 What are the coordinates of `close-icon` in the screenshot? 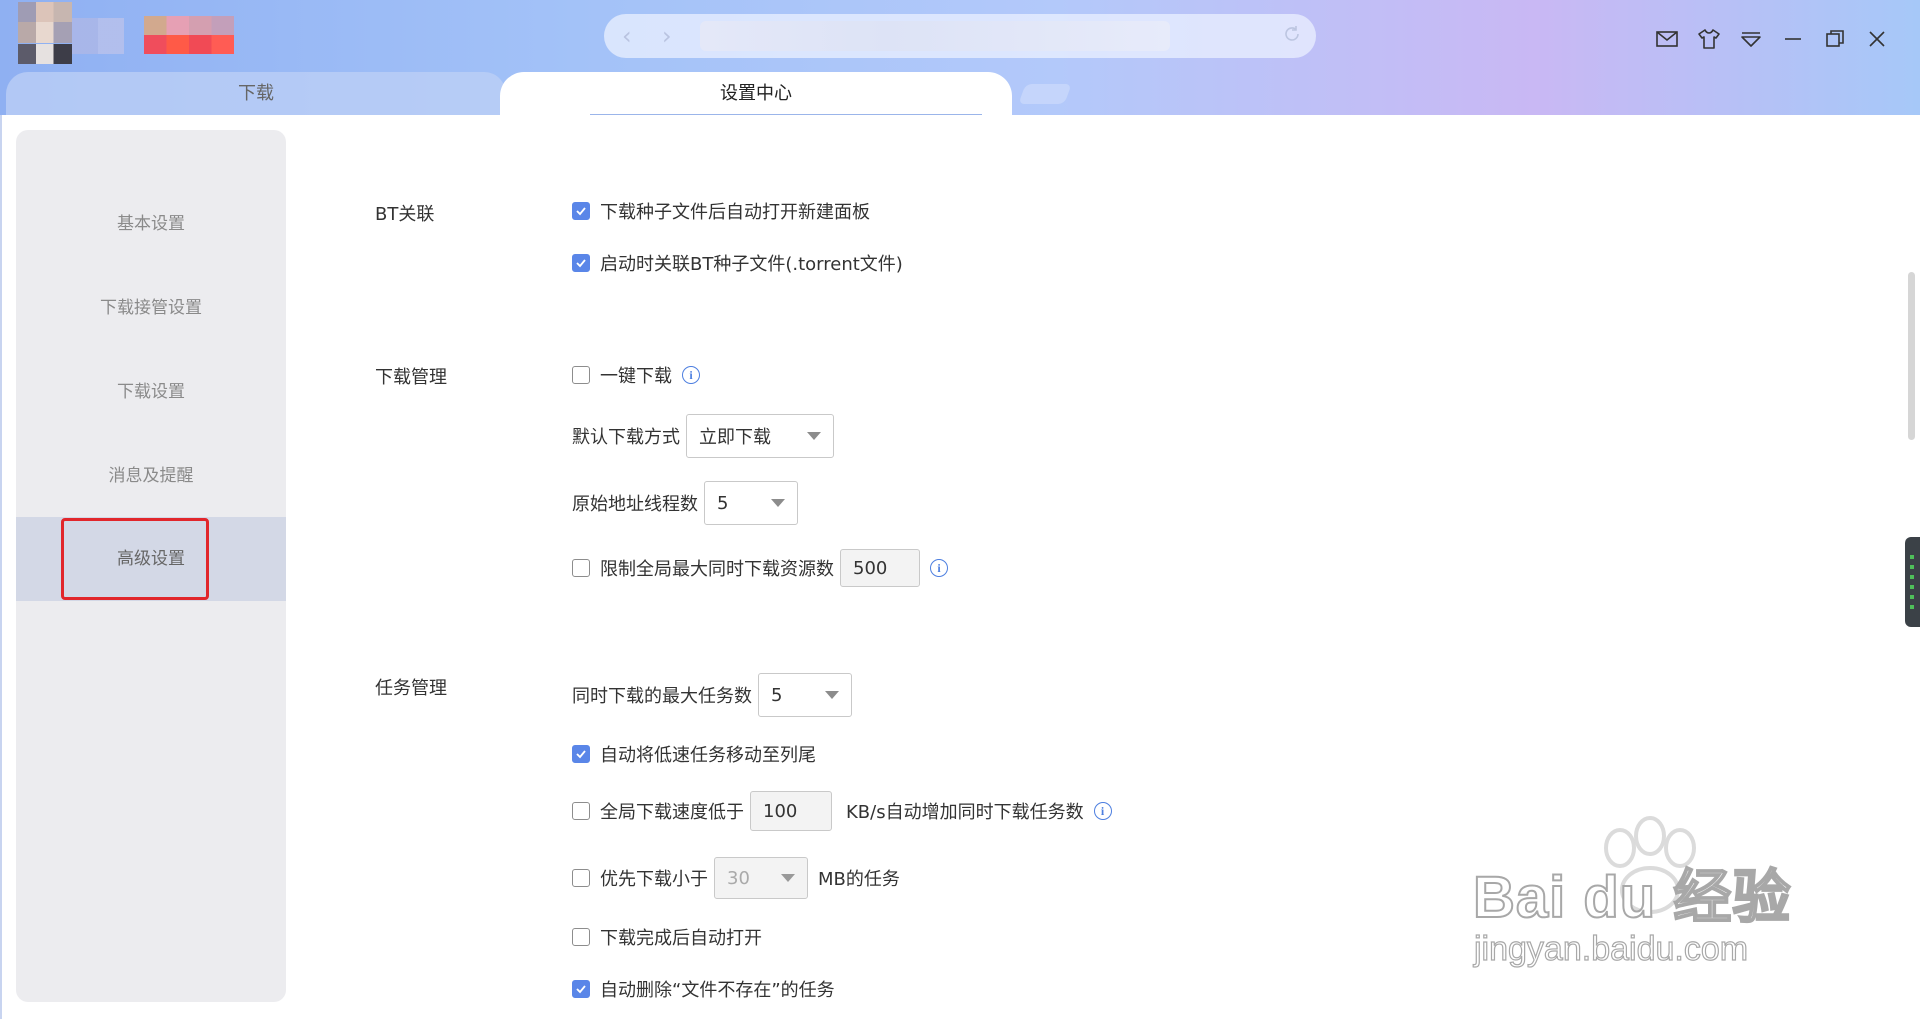 It's located at (1877, 39).